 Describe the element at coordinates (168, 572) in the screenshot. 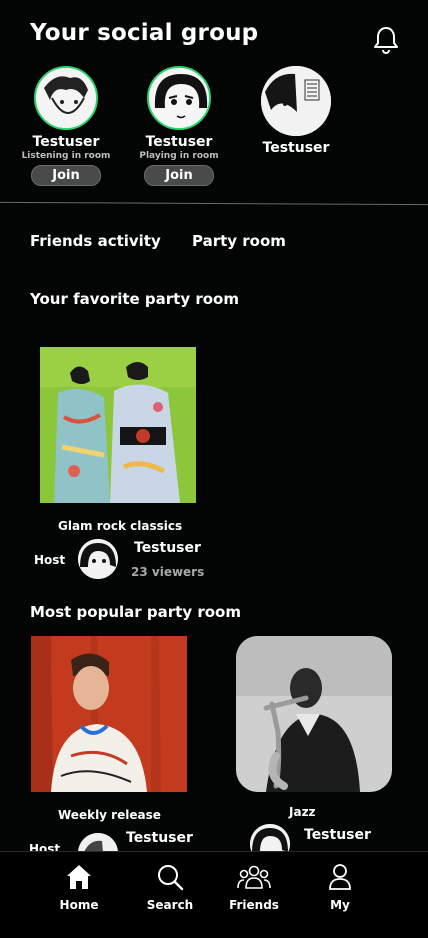

I see `viewer-count: 23 viewers` at that location.